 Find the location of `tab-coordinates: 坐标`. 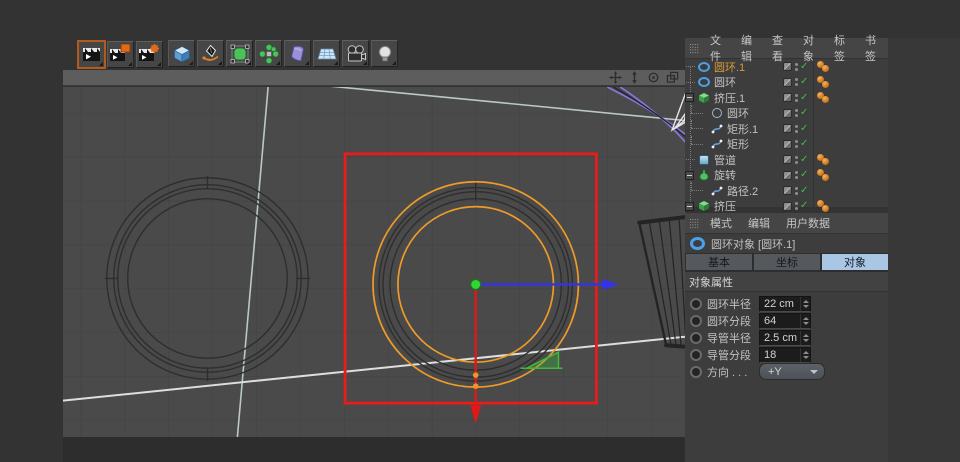

tab-coordinates: 坐标 is located at coordinates (787, 262).